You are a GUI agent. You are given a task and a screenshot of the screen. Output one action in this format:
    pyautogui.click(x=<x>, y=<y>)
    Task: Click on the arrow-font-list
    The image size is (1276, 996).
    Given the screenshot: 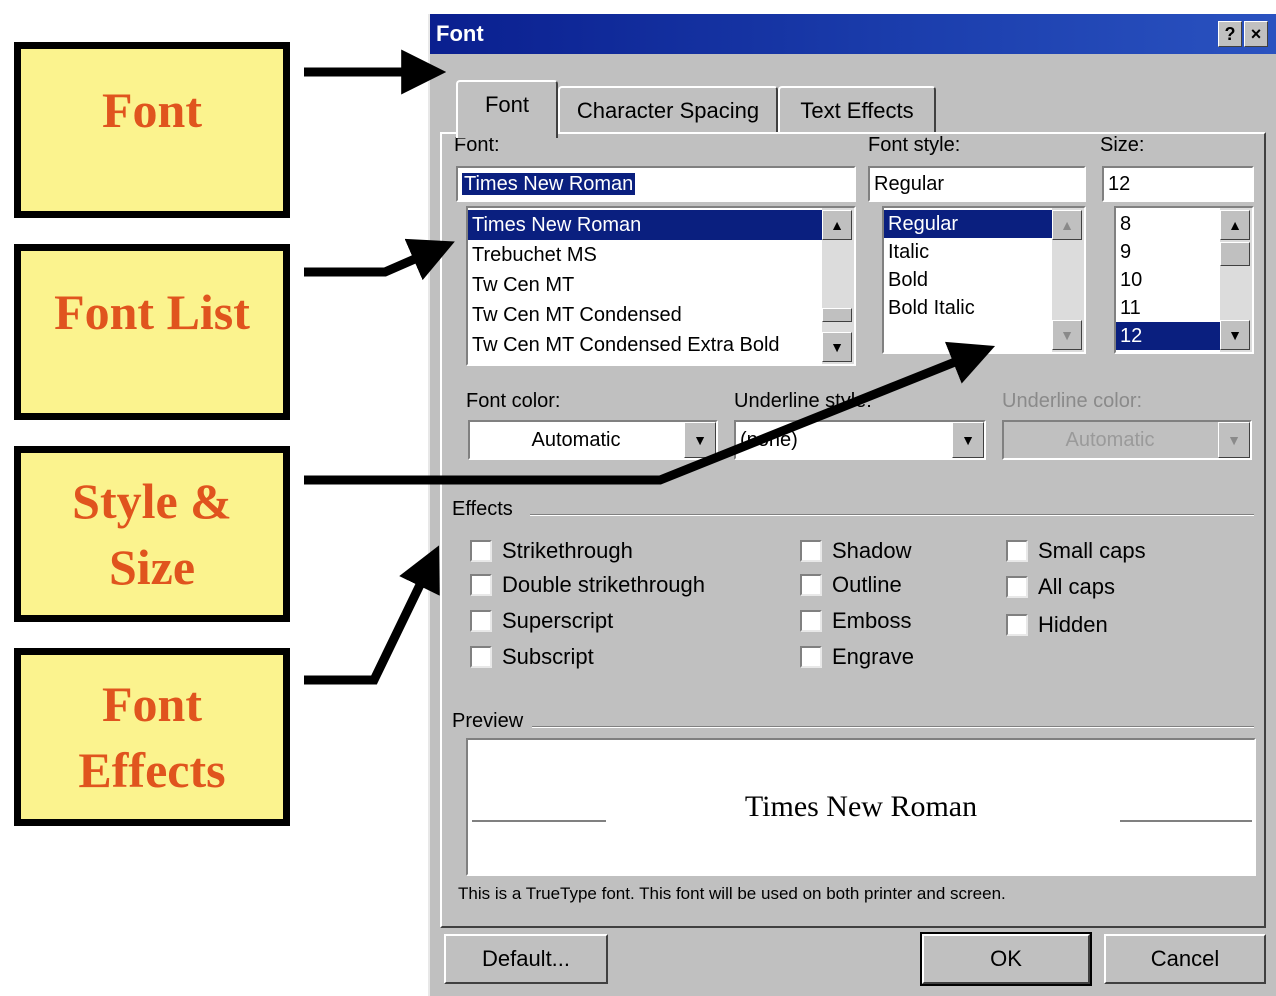 What is the action you would take?
    pyautogui.click(x=379, y=259)
    